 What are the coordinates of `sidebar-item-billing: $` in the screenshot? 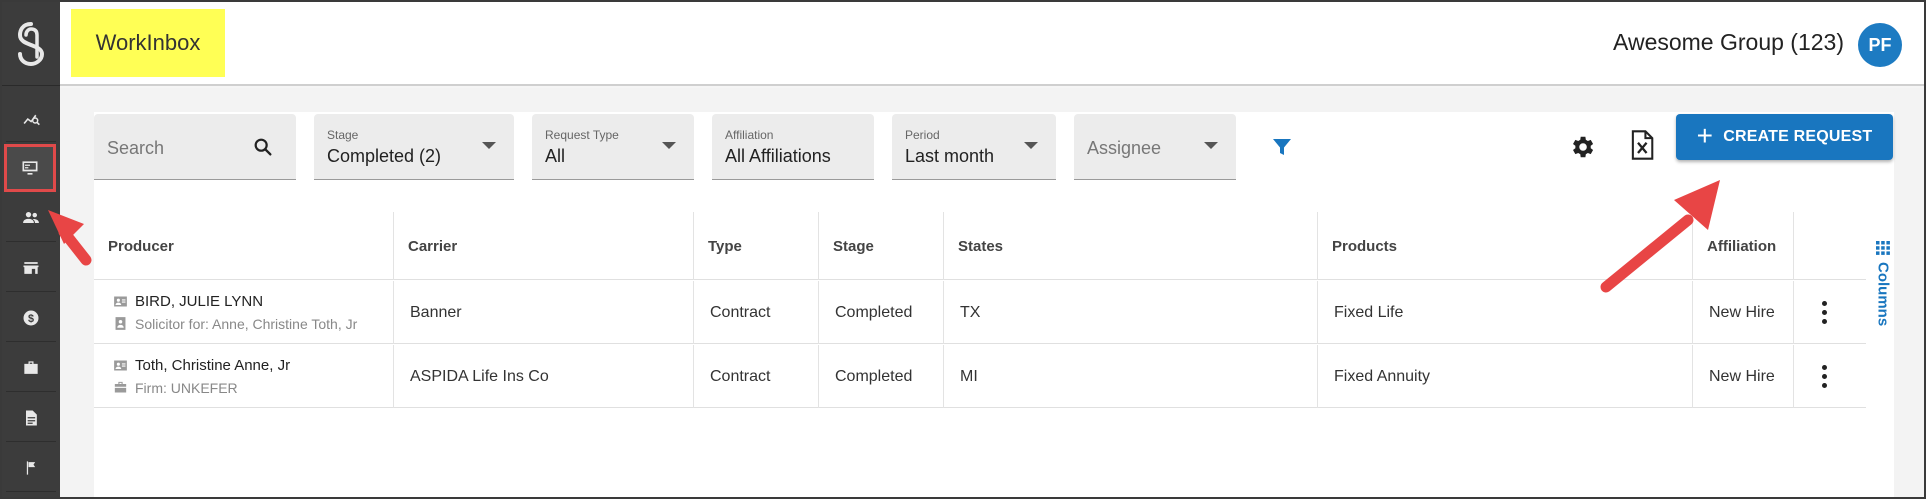 It's located at (31, 318).